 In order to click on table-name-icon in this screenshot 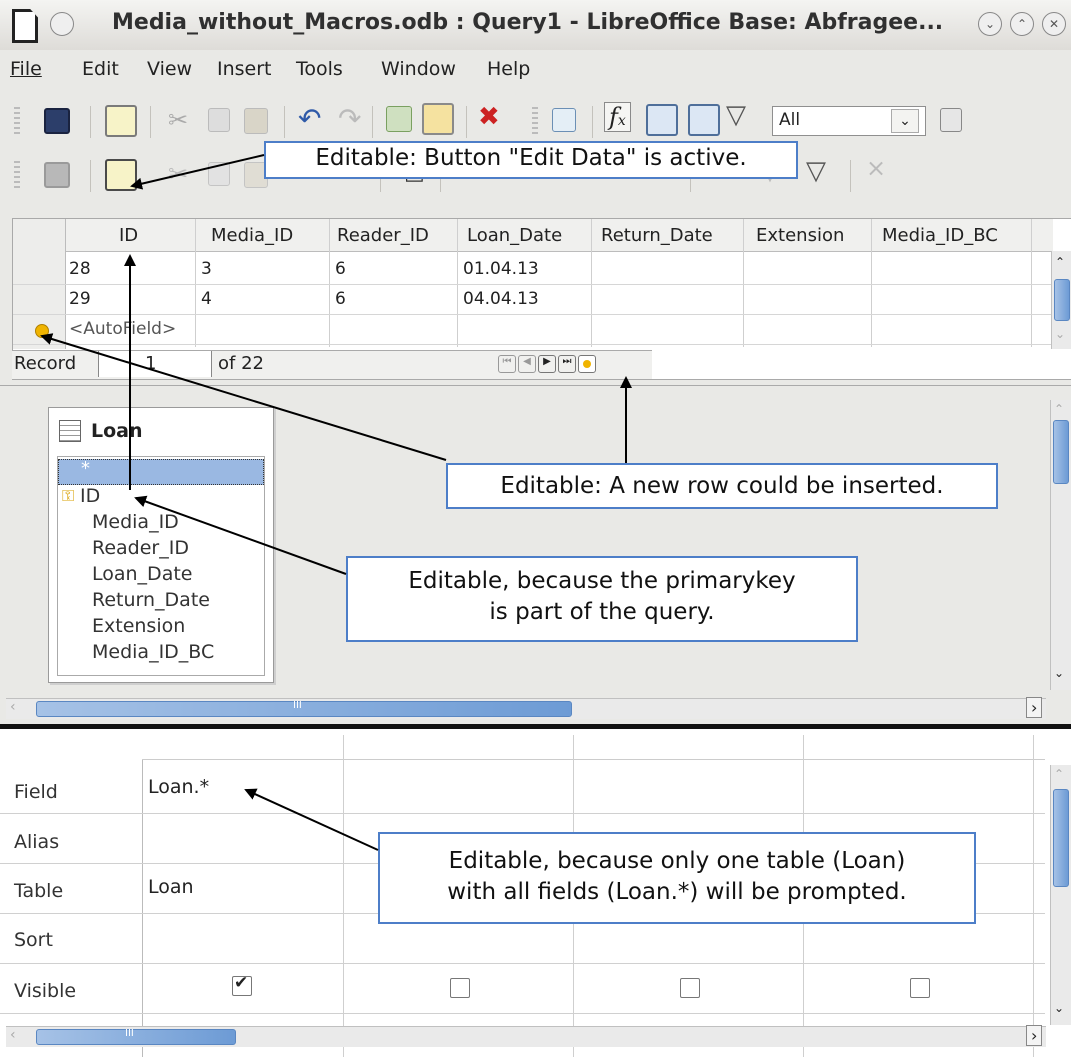, I will do `click(662, 120)`.